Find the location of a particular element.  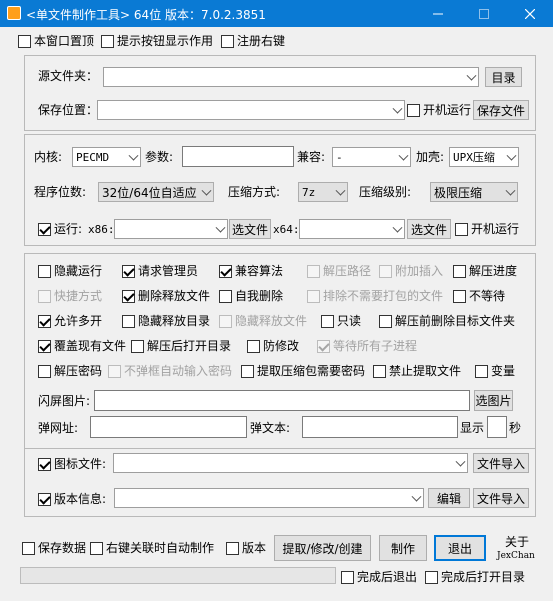

option-delete-released: 删除释放文件 is located at coordinates (166, 296).